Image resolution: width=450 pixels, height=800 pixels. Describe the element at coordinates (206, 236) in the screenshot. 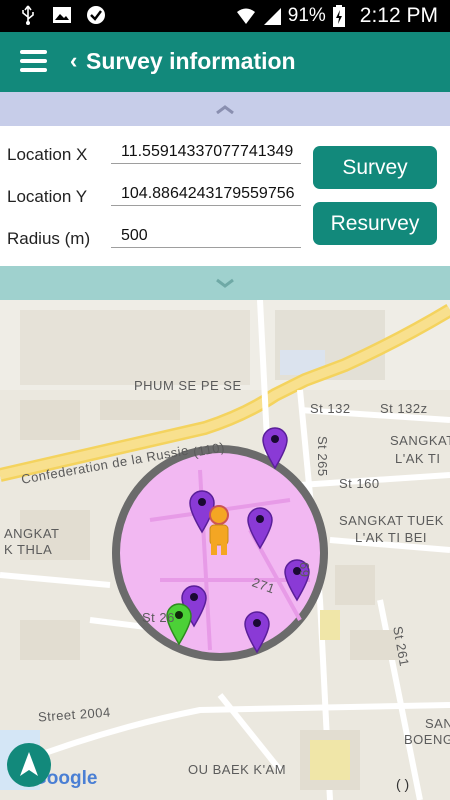

I see `radius-input` at that location.